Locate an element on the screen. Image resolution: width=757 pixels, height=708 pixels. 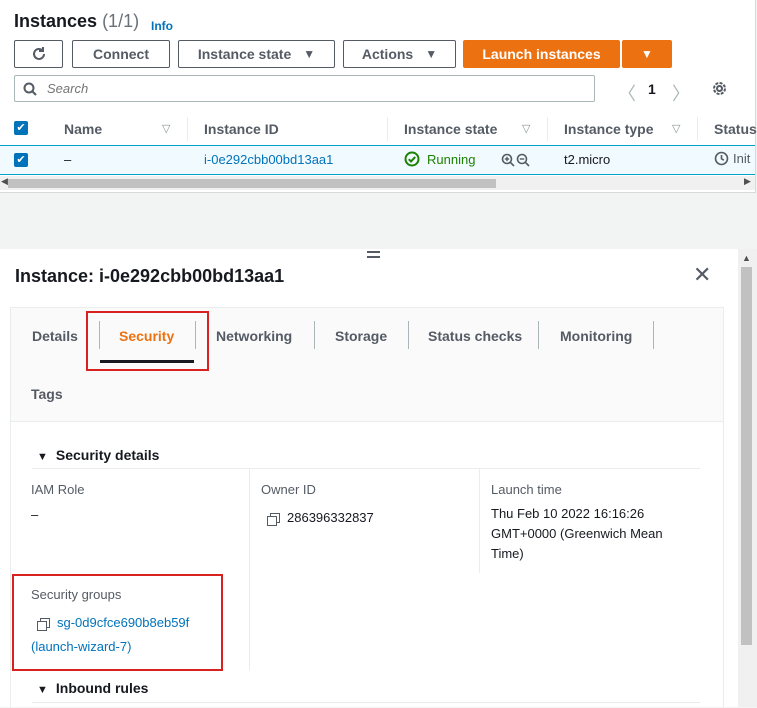
column-header-status: Status is located at coordinates (735, 129).